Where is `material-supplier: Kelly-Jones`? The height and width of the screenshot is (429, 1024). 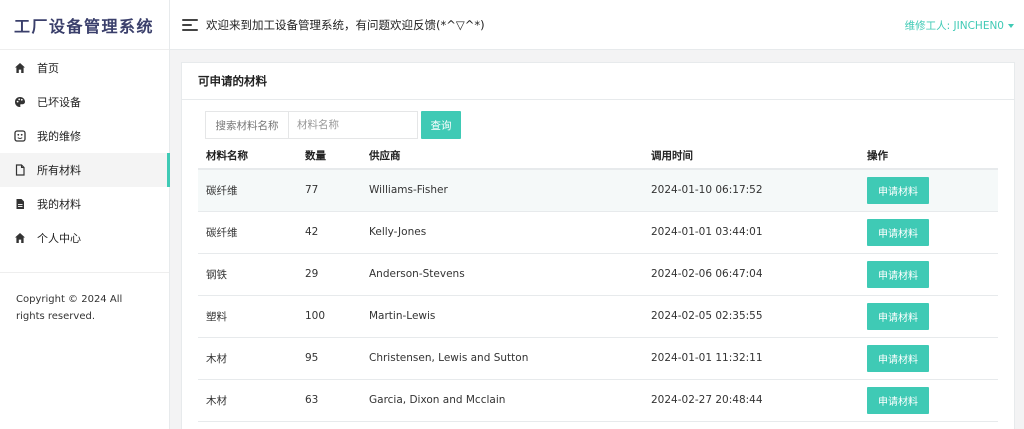 material-supplier: Kelly-Jones is located at coordinates (502, 232).